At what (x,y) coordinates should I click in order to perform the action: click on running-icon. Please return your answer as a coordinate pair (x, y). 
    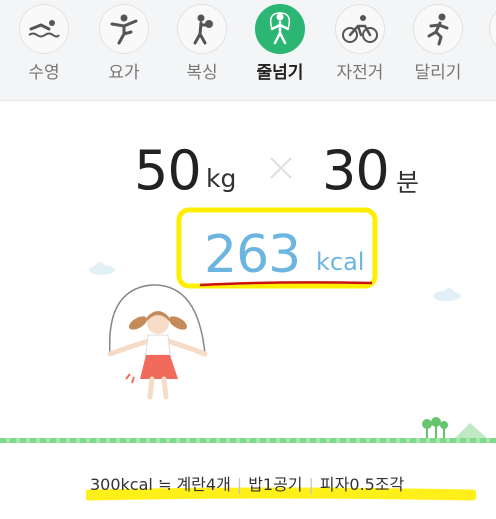
    Looking at the image, I should click on (438, 29).